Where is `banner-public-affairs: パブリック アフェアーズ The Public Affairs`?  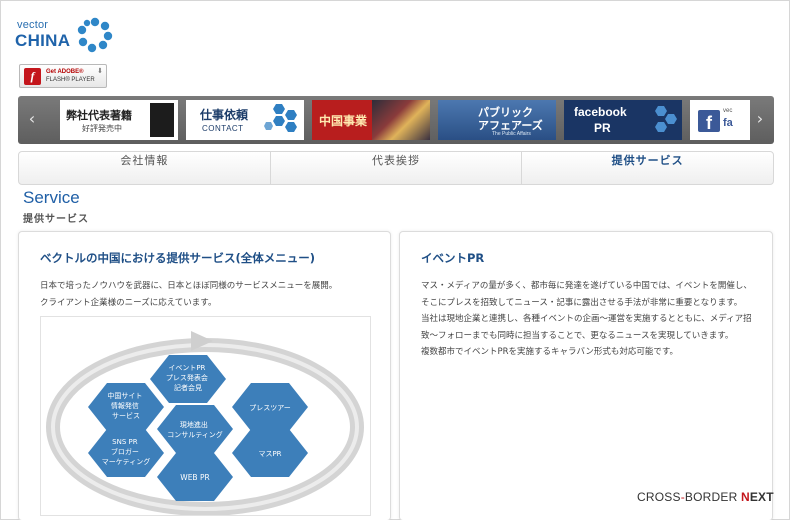
banner-public-affairs: パブリック アフェアーズ The Public Affairs is located at coordinates (497, 120).